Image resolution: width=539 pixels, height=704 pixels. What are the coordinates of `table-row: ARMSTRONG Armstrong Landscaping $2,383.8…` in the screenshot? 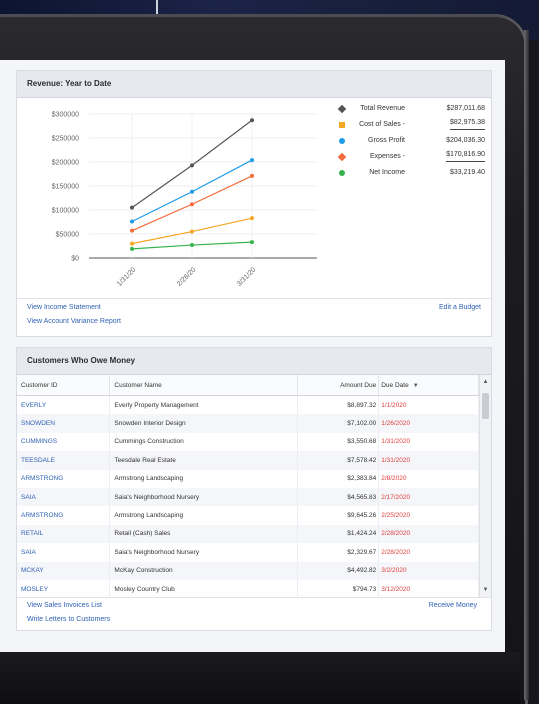 It's located at (248, 478).